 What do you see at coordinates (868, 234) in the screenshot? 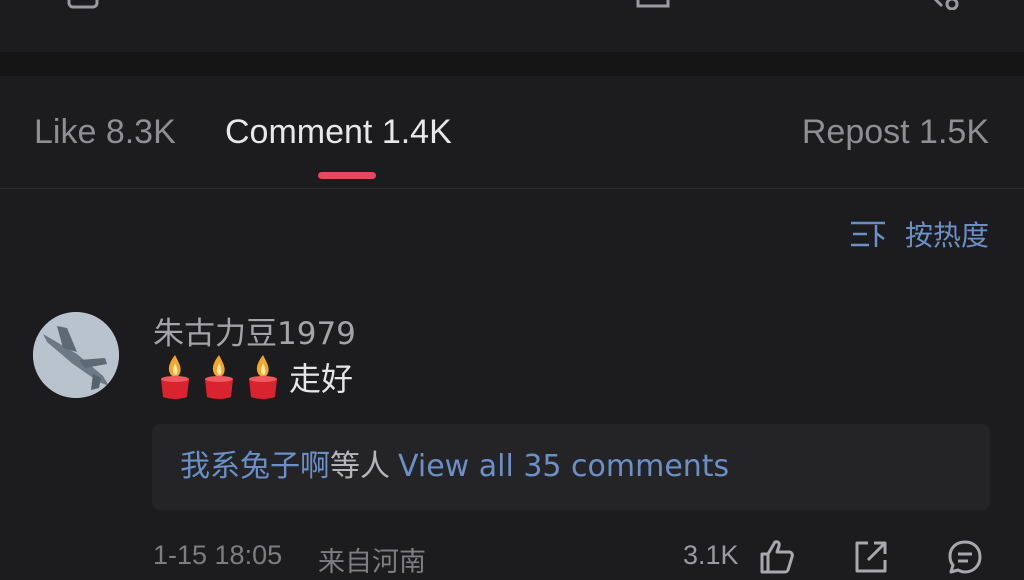
I see `sort-icon` at bounding box center [868, 234].